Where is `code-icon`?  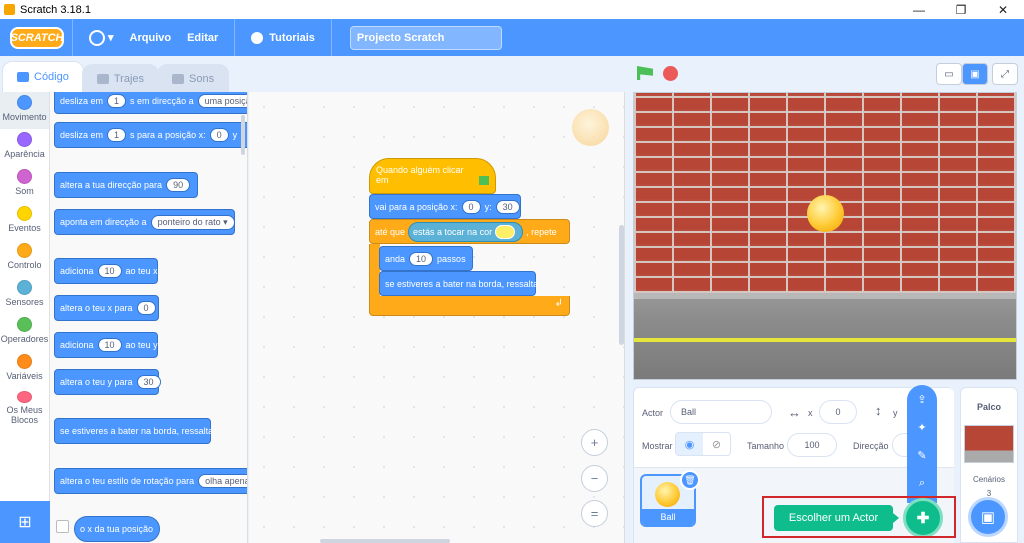
code-icon is located at coordinates (23, 77).